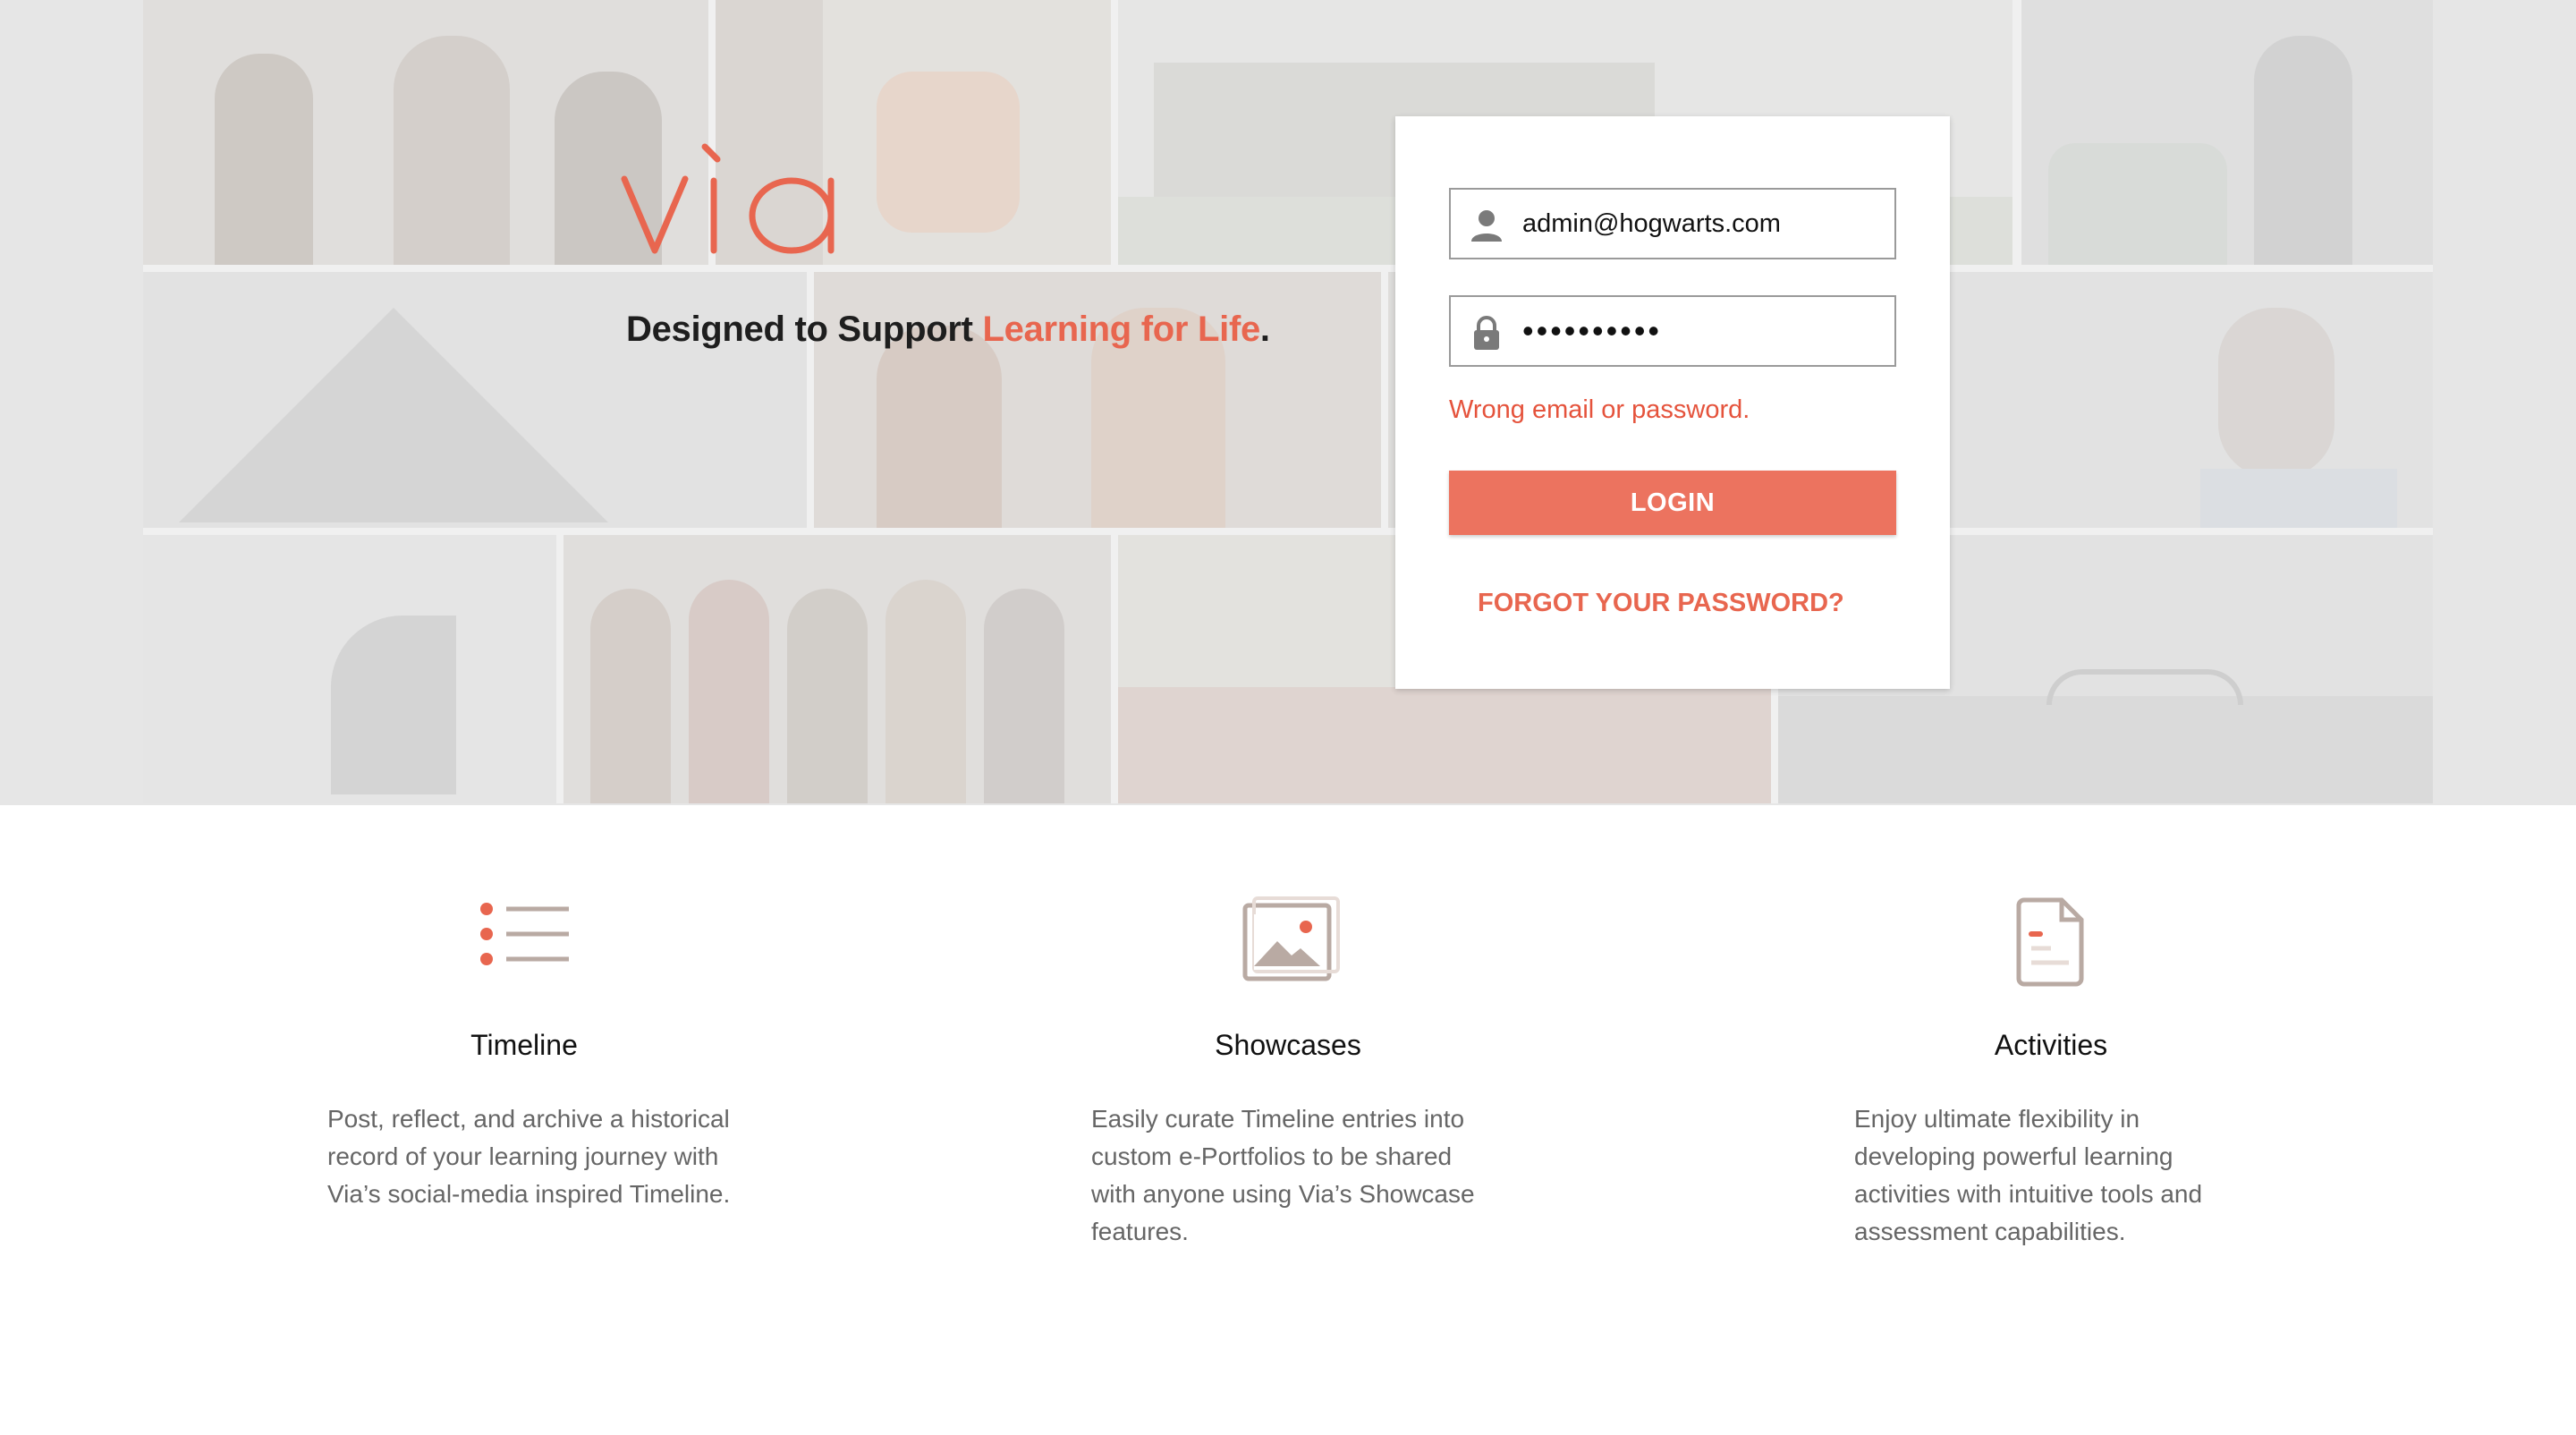  I want to click on tagline-prefix: Designed to Support, so click(804, 329).